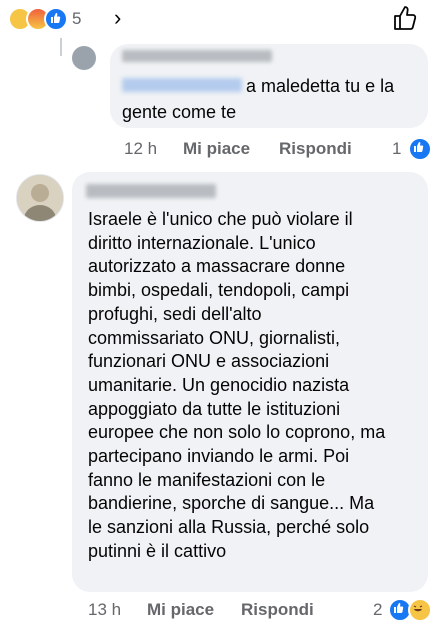  I want to click on reply-text-line: a maledetta tu e la, so click(320, 86).